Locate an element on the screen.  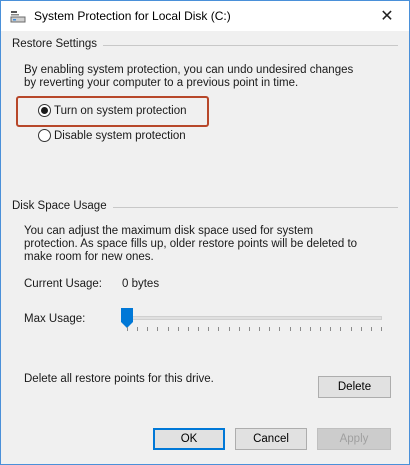
ok-button: OK is located at coordinates (189, 439).